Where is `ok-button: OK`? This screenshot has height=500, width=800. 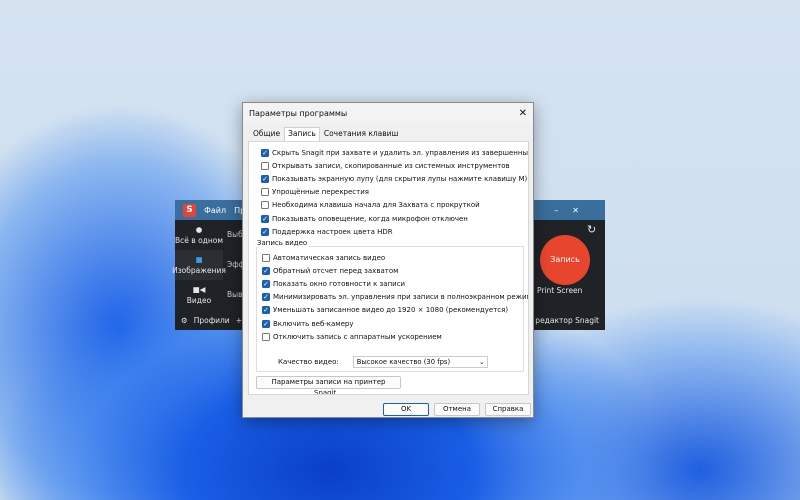 ok-button: OK is located at coordinates (406, 409).